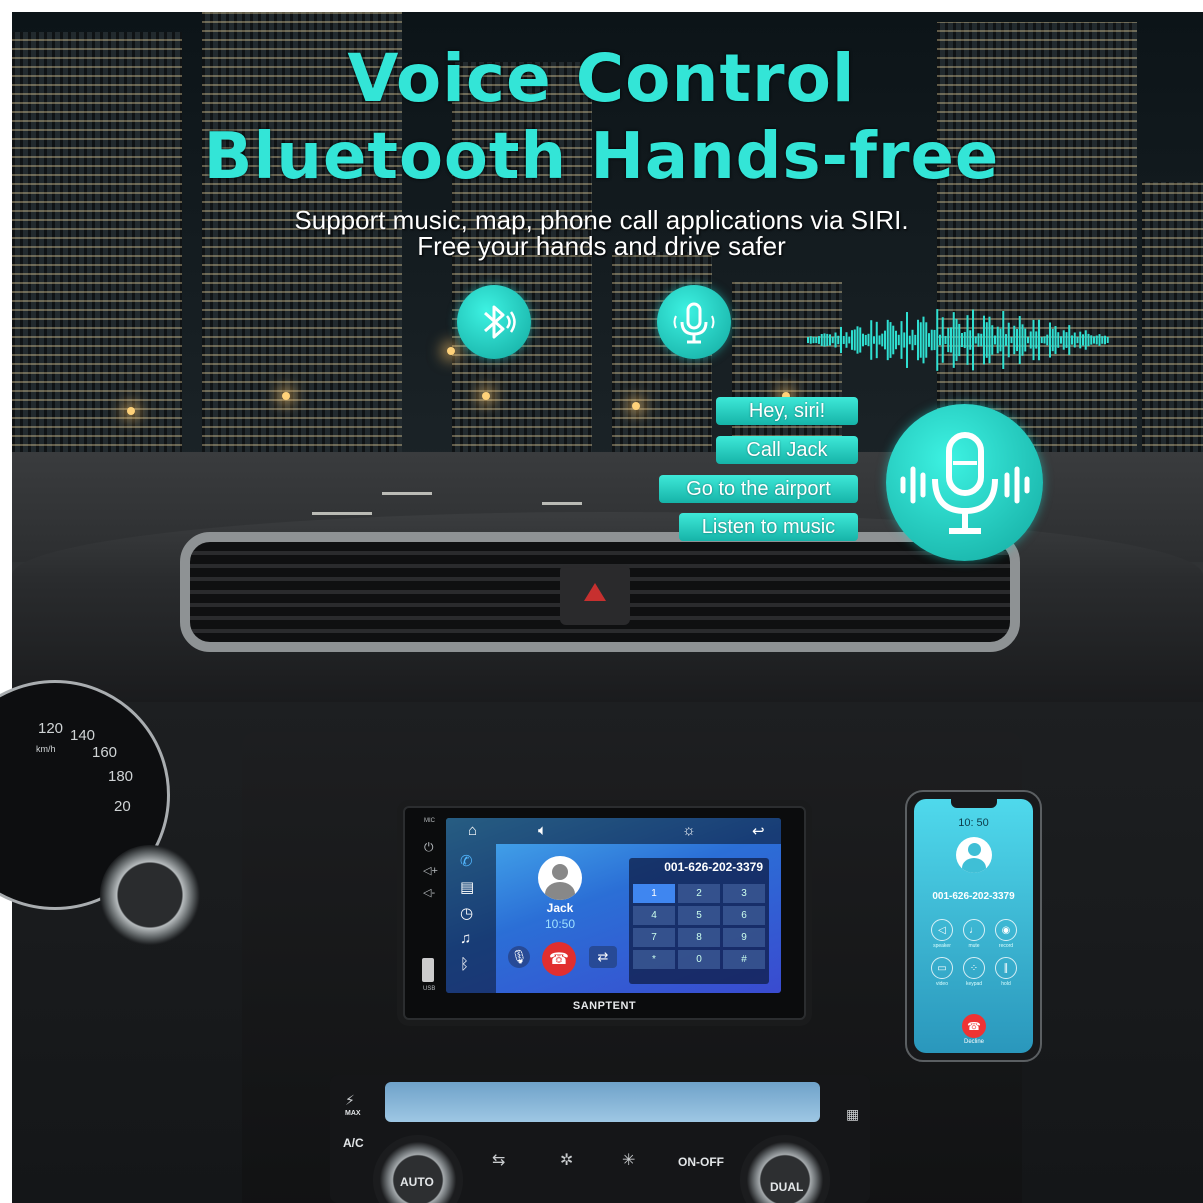  I want to click on keypad-grid: 1 2 3 4 5 6 7 8 9 * 0 #, so click(699, 926).